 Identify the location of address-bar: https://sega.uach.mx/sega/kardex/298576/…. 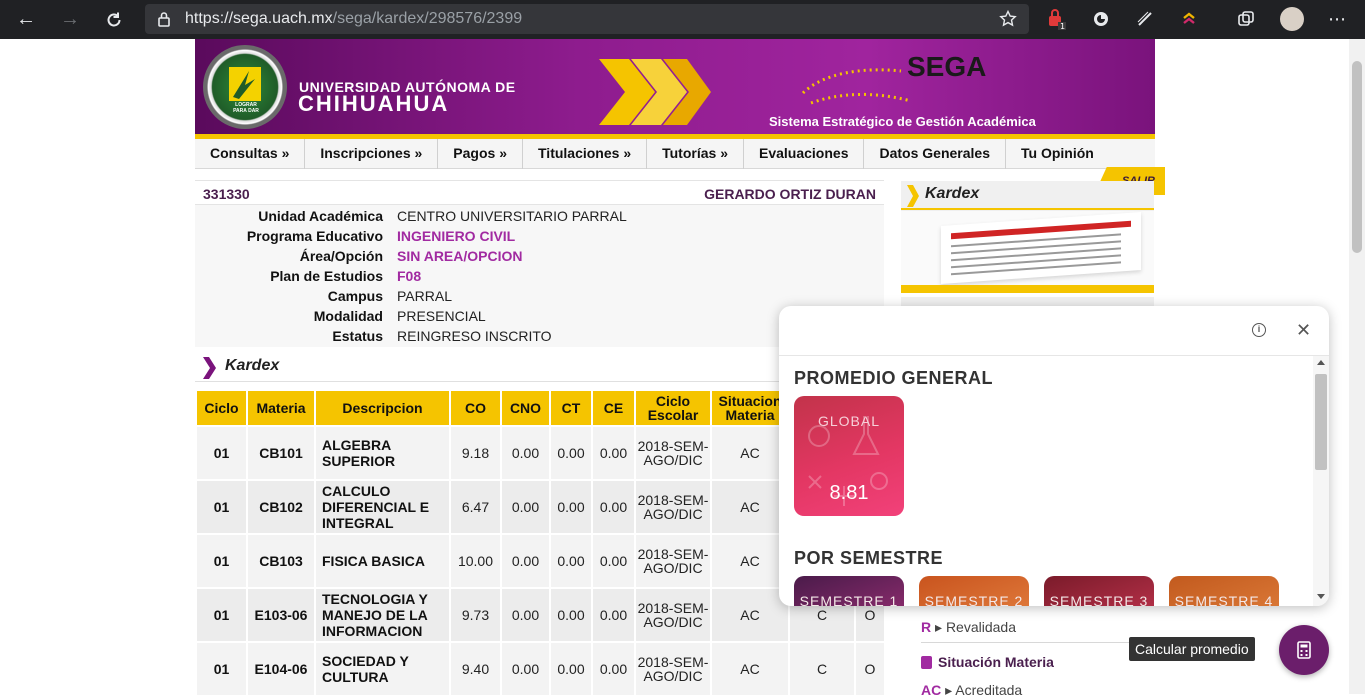
(587, 19).